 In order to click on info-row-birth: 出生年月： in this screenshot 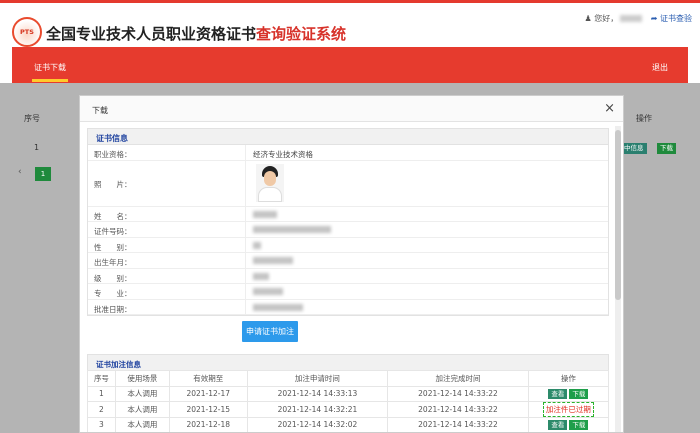, I will do `click(348, 261)`.